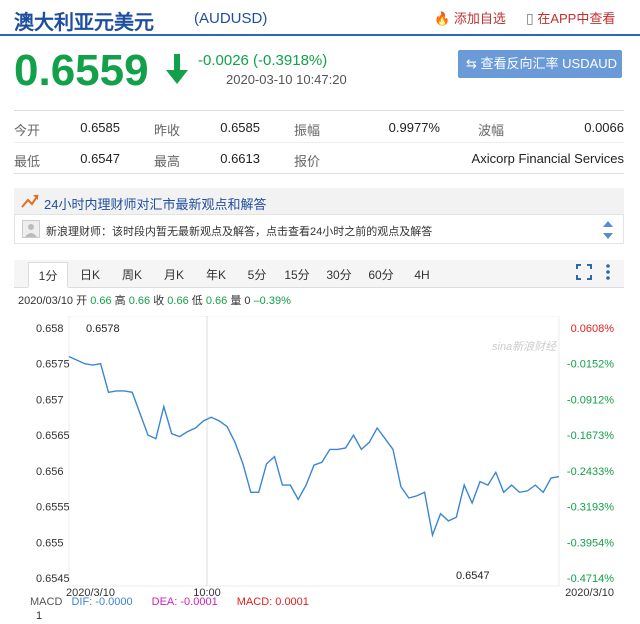 The height and width of the screenshot is (624, 640). What do you see at coordinates (239, 231) in the screenshot?
I see `advisor-message: 新浪理财师：该时段内暂无最新观点及解答，点击查看24小时之前的观点及解答` at bounding box center [239, 231].